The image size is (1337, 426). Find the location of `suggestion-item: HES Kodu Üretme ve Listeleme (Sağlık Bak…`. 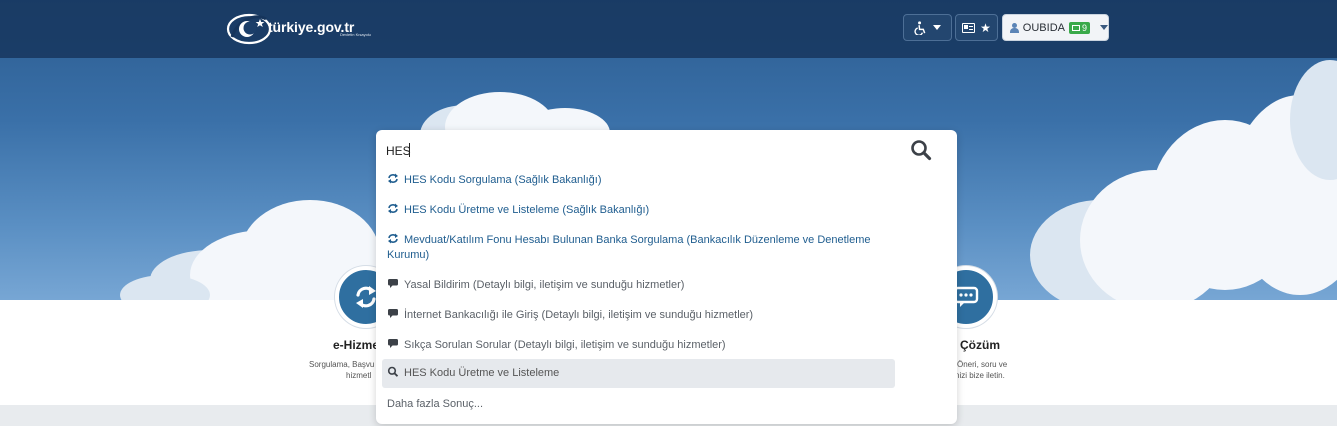

suggestion-item: HES Kodu Üretme ve Listeleme (Sağlık Bak… is located at coordinates (642, 210).